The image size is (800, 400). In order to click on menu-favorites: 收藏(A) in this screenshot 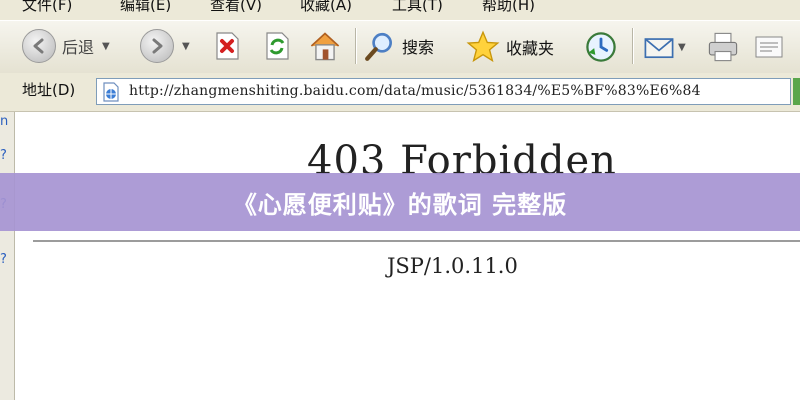, I will do `click(326, 7)`.